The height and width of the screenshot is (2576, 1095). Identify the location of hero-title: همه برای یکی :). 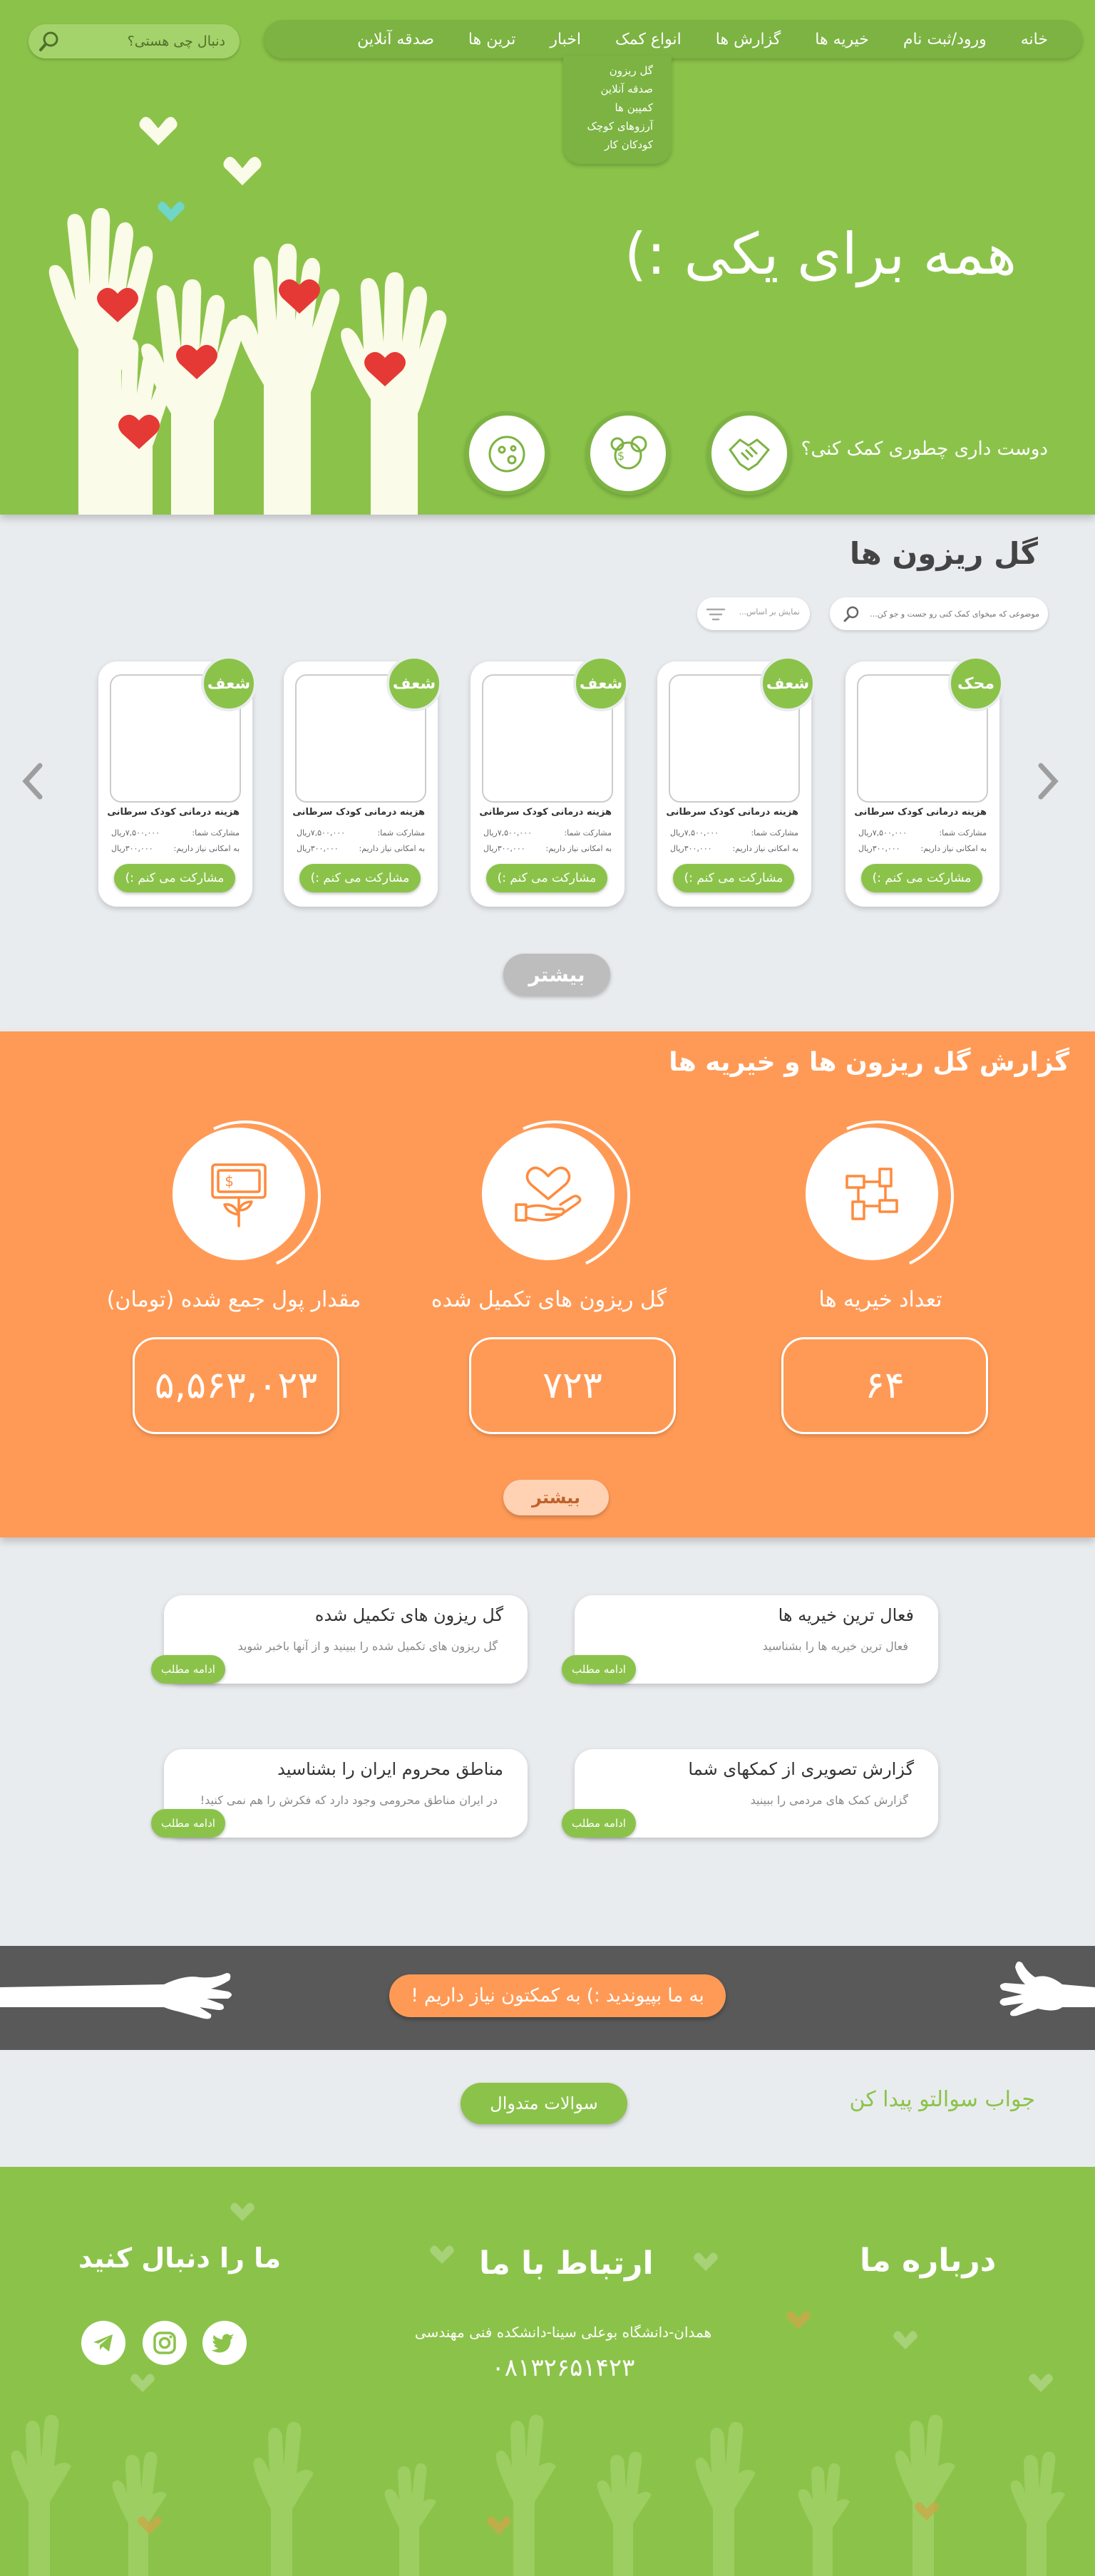
(820, 254).